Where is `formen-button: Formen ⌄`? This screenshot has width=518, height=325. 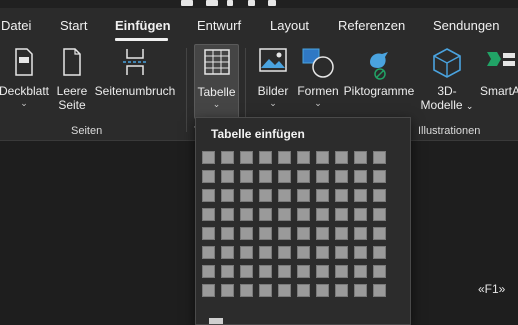 formen-button: Formen ⌄ is located at coordinates (318, 80).